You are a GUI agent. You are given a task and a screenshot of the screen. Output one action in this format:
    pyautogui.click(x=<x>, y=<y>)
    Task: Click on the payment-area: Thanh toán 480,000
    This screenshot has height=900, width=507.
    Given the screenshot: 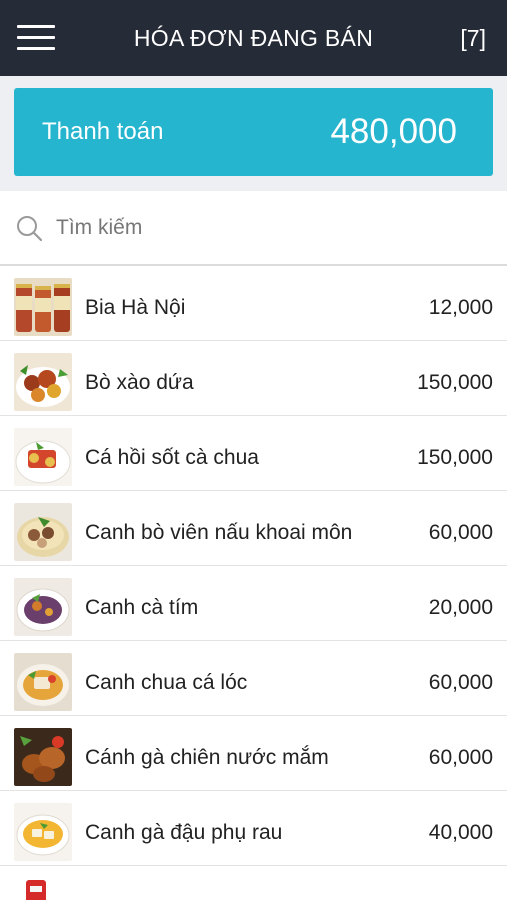 What is the action you would take?
    pyautogui.click(x=253, y=133)
    